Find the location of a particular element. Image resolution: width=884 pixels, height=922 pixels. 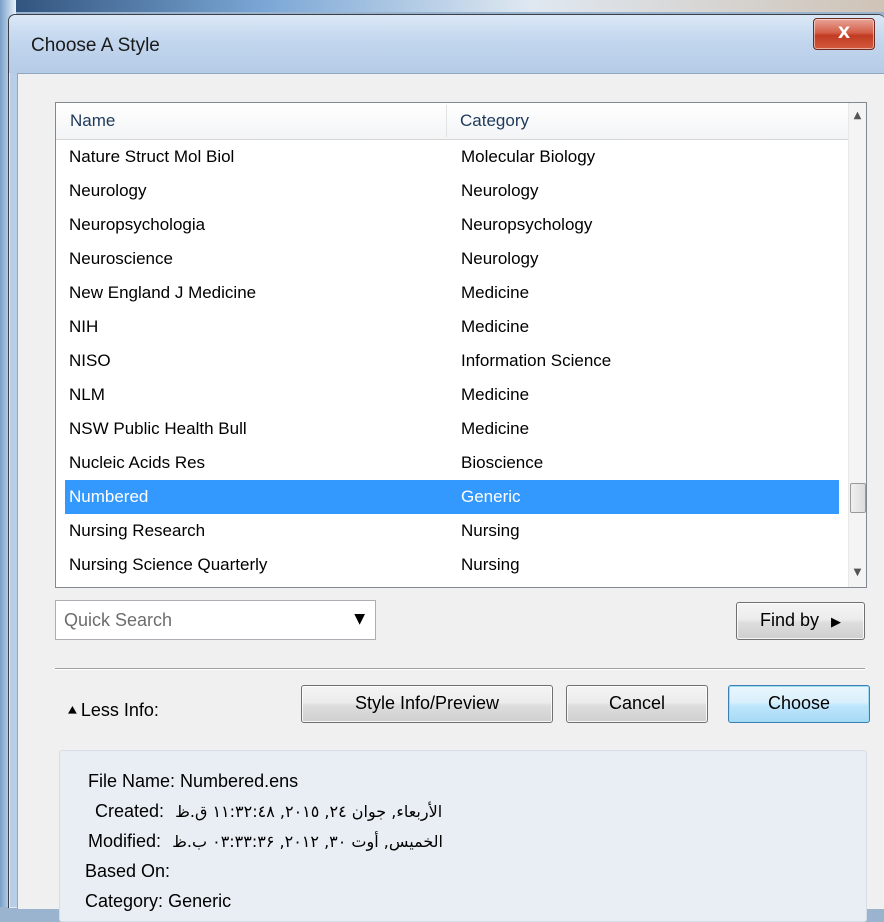

style-info-preview-button: Style Info/Preview is located at coordinates (427, 704).